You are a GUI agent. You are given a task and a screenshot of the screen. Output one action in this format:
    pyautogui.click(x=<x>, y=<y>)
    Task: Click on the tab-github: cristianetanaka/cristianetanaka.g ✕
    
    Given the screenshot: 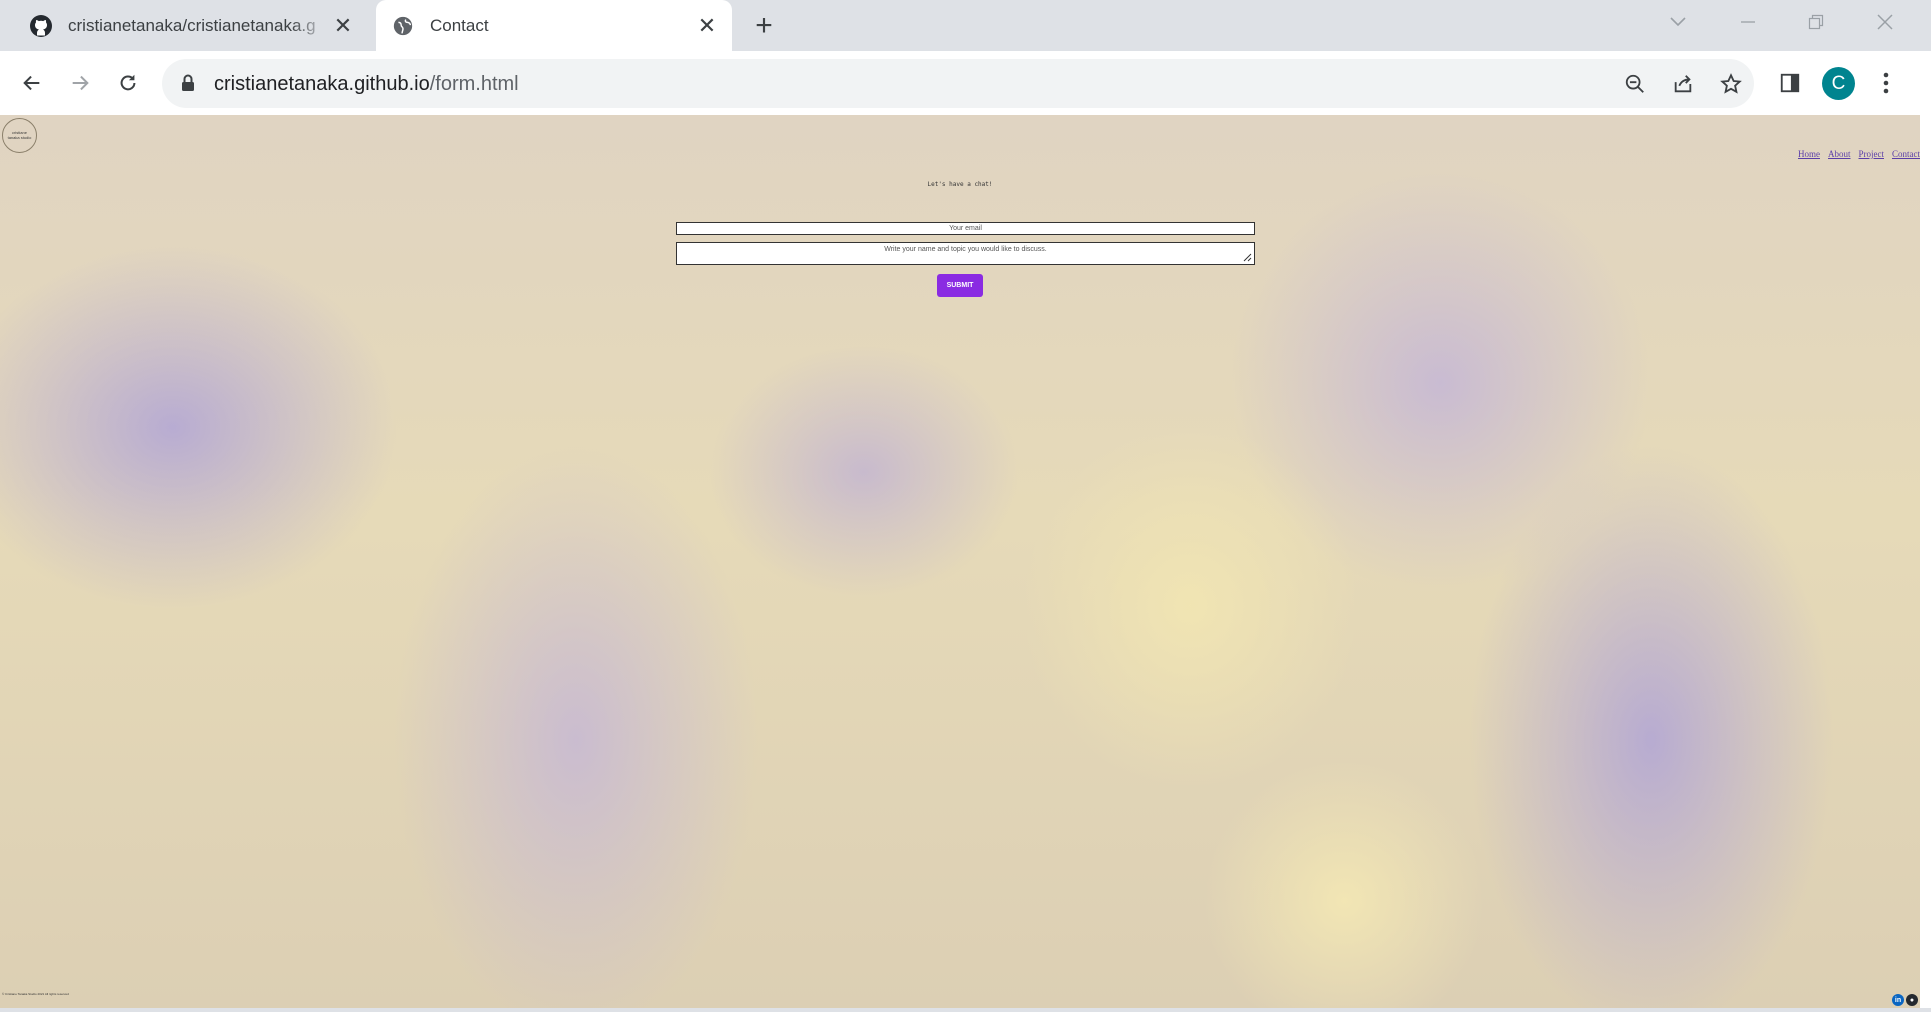 What is the action you would take?
    pyautogui.click(x=188, y=25)
    